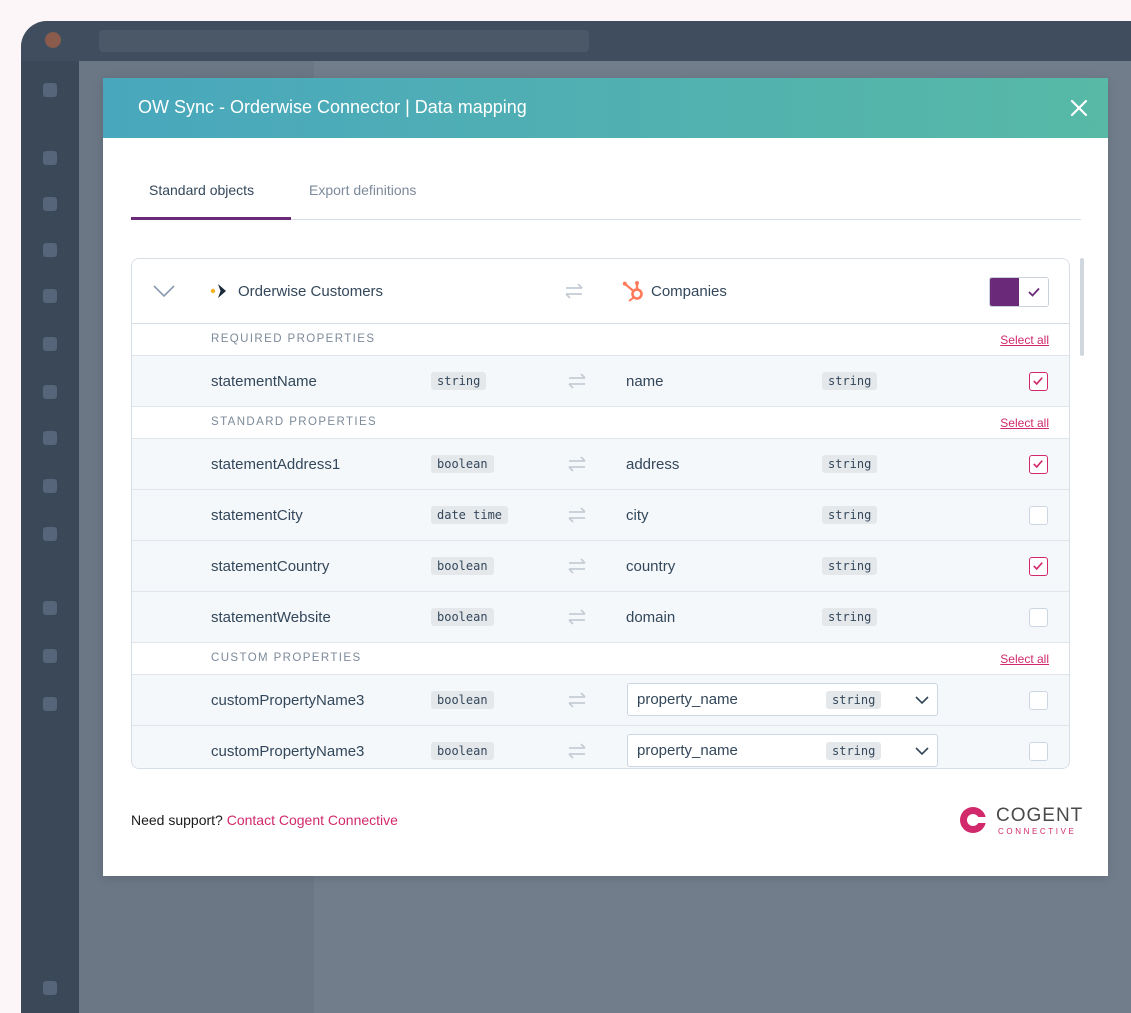  I want to click on object-sync-toggle, so click(1019, 292).